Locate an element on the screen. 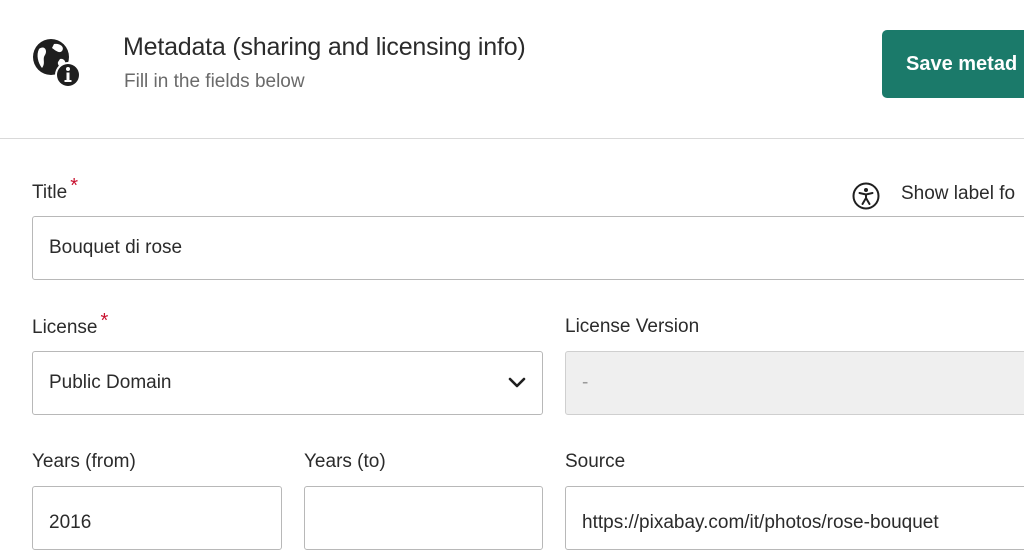 The width and height of the screenshot is (1024, 550). accessibility-icon is located at coordinates (866, 196).